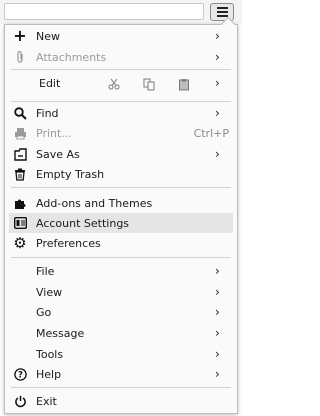 The image size is (320, 416). What do you see at coordinates (222, 8) in the screenshot?
I see `hamburger-icon` at bounding box center [222, 8].